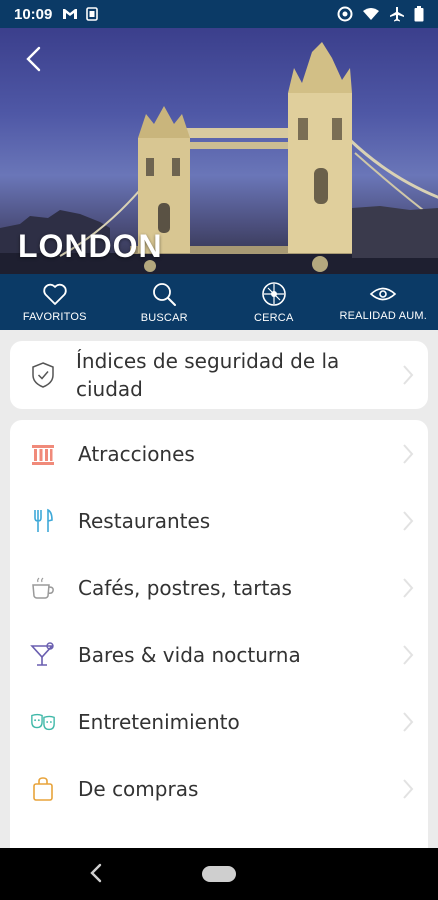 The width and height of the screenshot is (438, 900). I want to click on category-label: Cafés, postres, tartas, so click(185, 587).